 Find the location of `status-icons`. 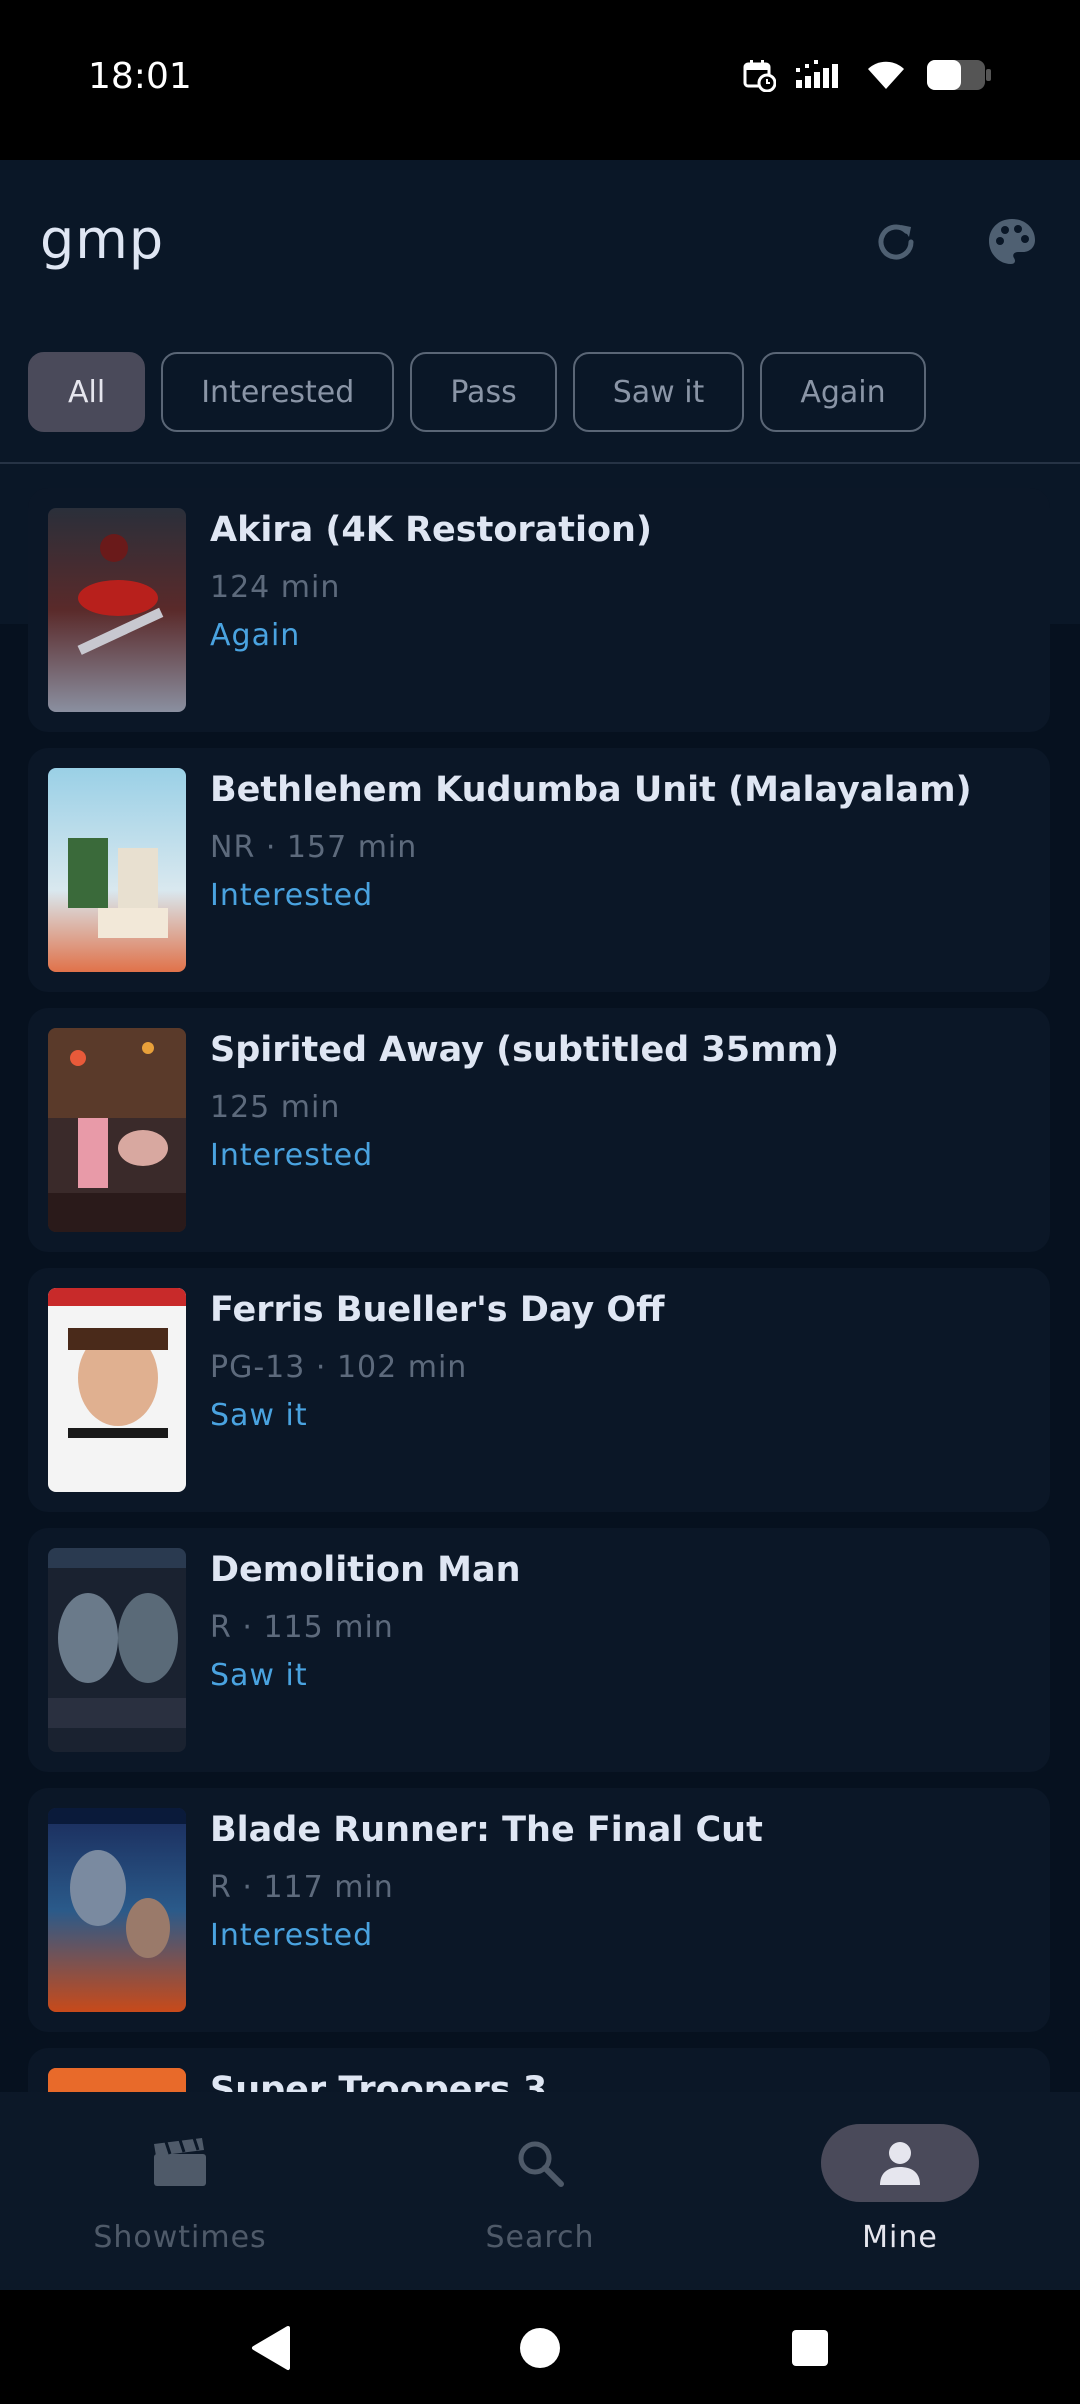

status-icons is located at coordinates (867, 77).